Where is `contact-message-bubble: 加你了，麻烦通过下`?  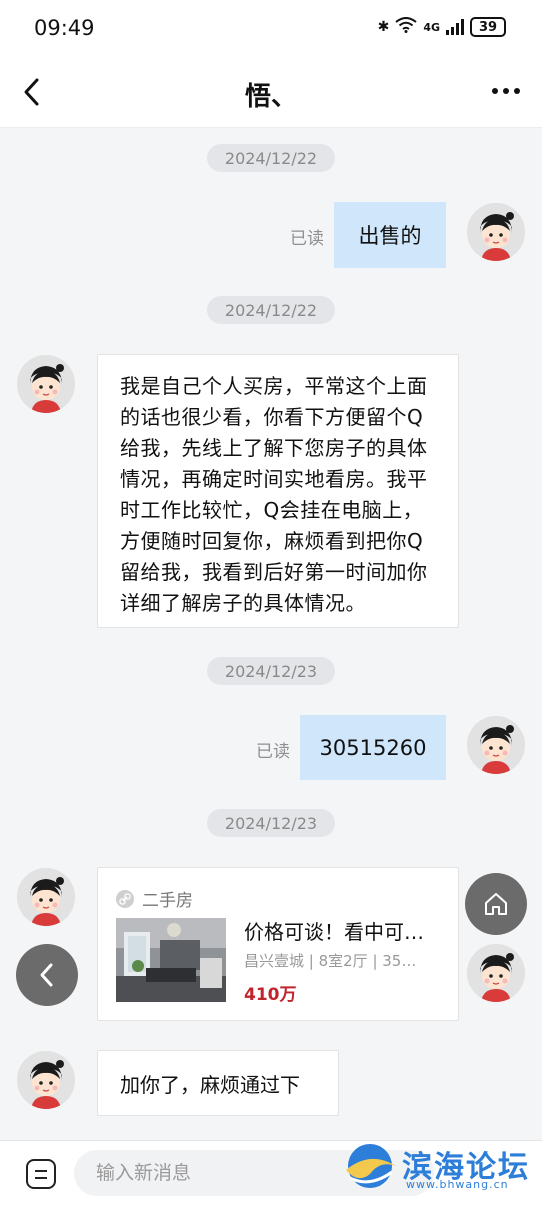 contact-message-bubble: 加你了，麻烦通过下 is located at coordinates (218, 1083).